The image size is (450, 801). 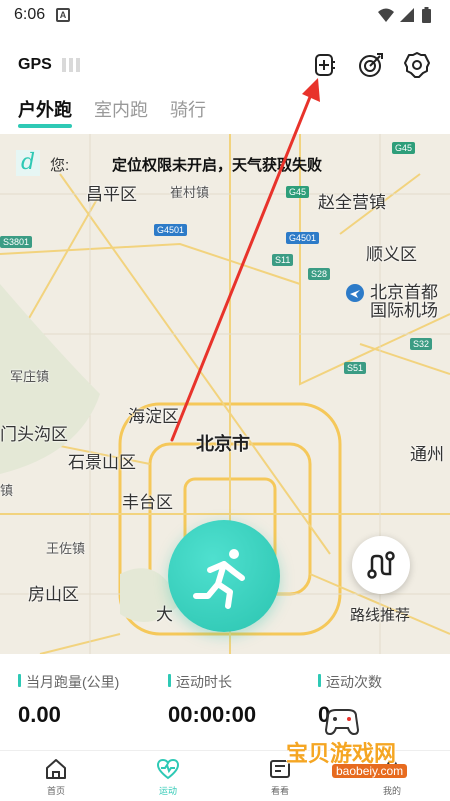 I want to click on stat-title: 运动次数, so click(x=350, y=682).